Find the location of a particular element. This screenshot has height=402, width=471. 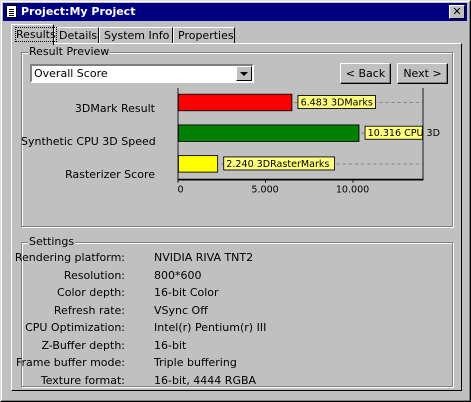

settings-row: Color depth: 16-bit Color is located at coordinates (236, 293).